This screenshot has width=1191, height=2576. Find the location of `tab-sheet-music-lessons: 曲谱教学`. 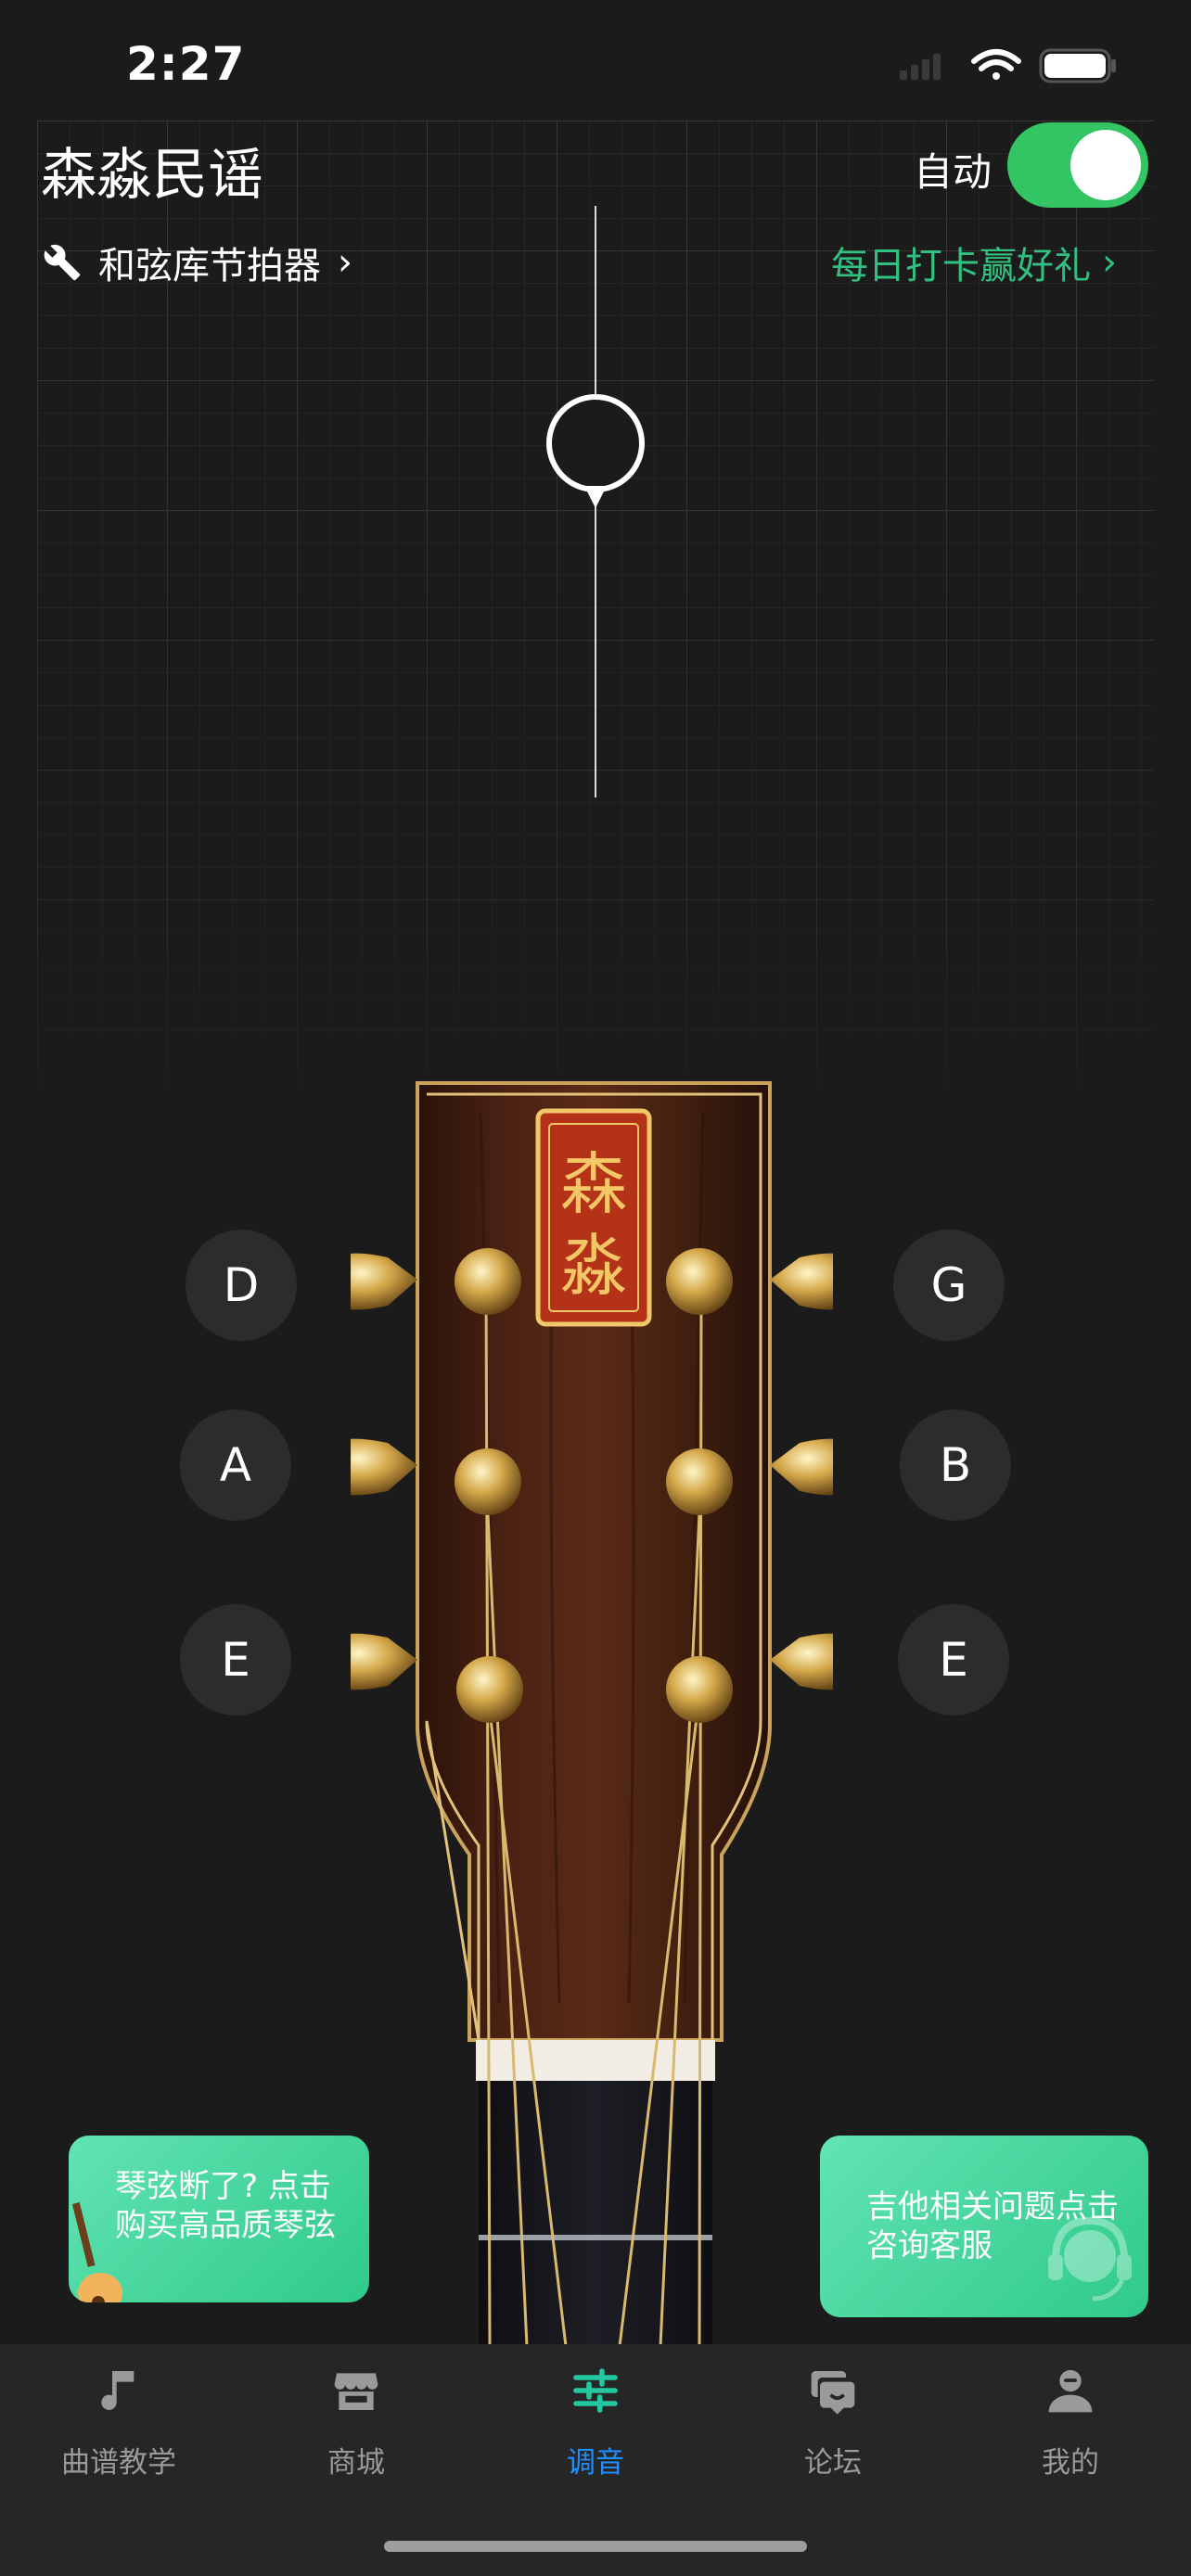

tab-sheet-music-lessons: 曲谱教学 is located at coordinates (118, 2423).